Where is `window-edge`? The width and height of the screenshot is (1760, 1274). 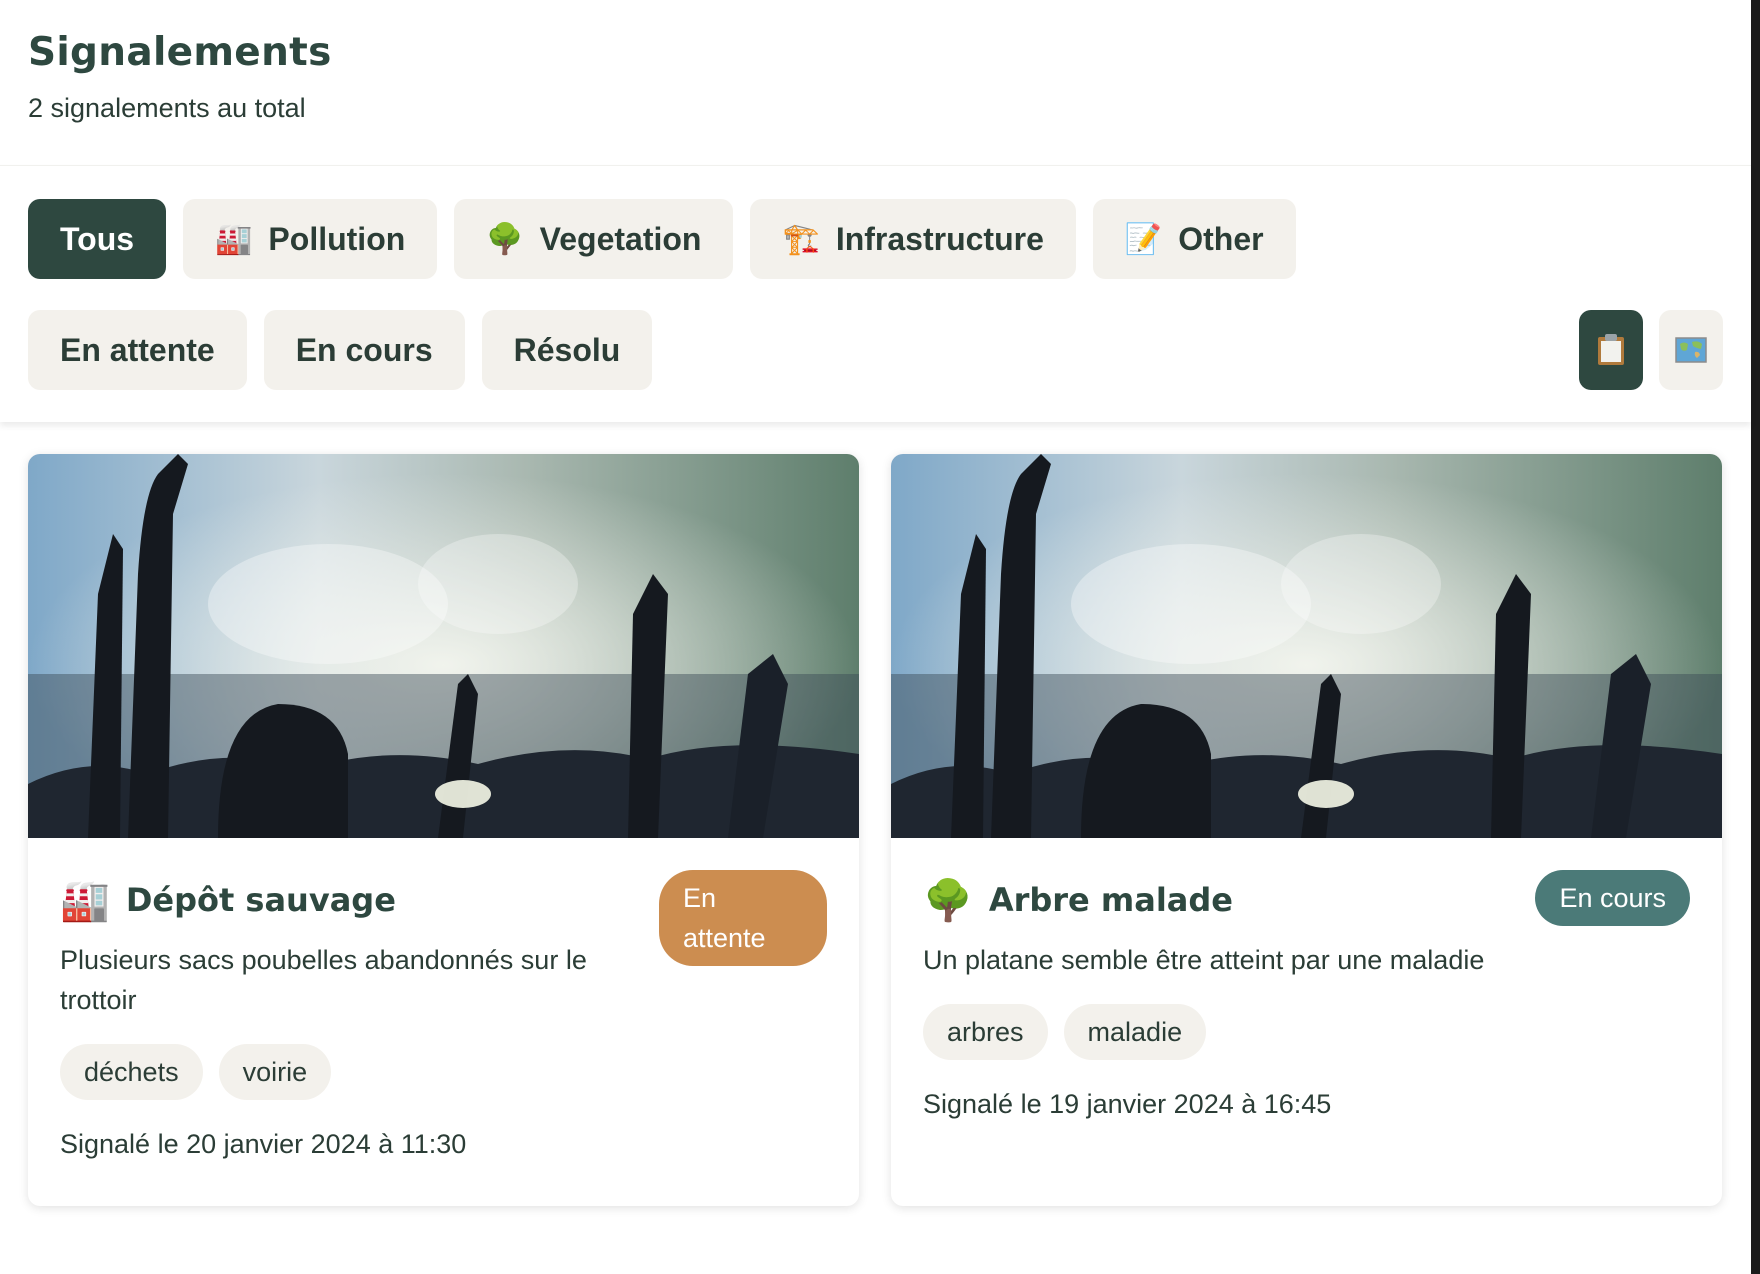
window-edge is located at coordinates (1755, 637).